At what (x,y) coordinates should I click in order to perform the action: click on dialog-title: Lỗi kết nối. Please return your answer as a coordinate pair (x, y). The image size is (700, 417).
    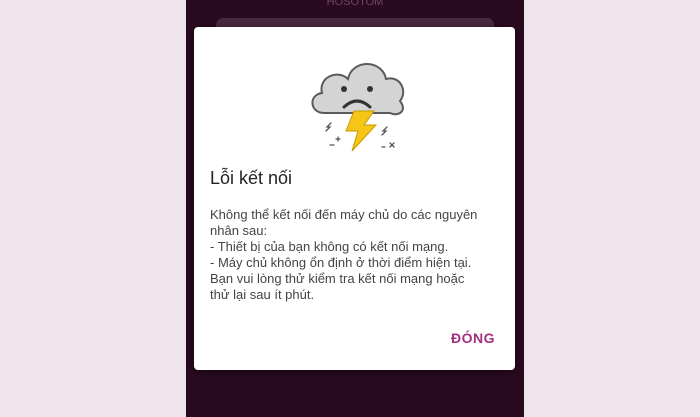
    Looking at the image, I should click on (251, 178).